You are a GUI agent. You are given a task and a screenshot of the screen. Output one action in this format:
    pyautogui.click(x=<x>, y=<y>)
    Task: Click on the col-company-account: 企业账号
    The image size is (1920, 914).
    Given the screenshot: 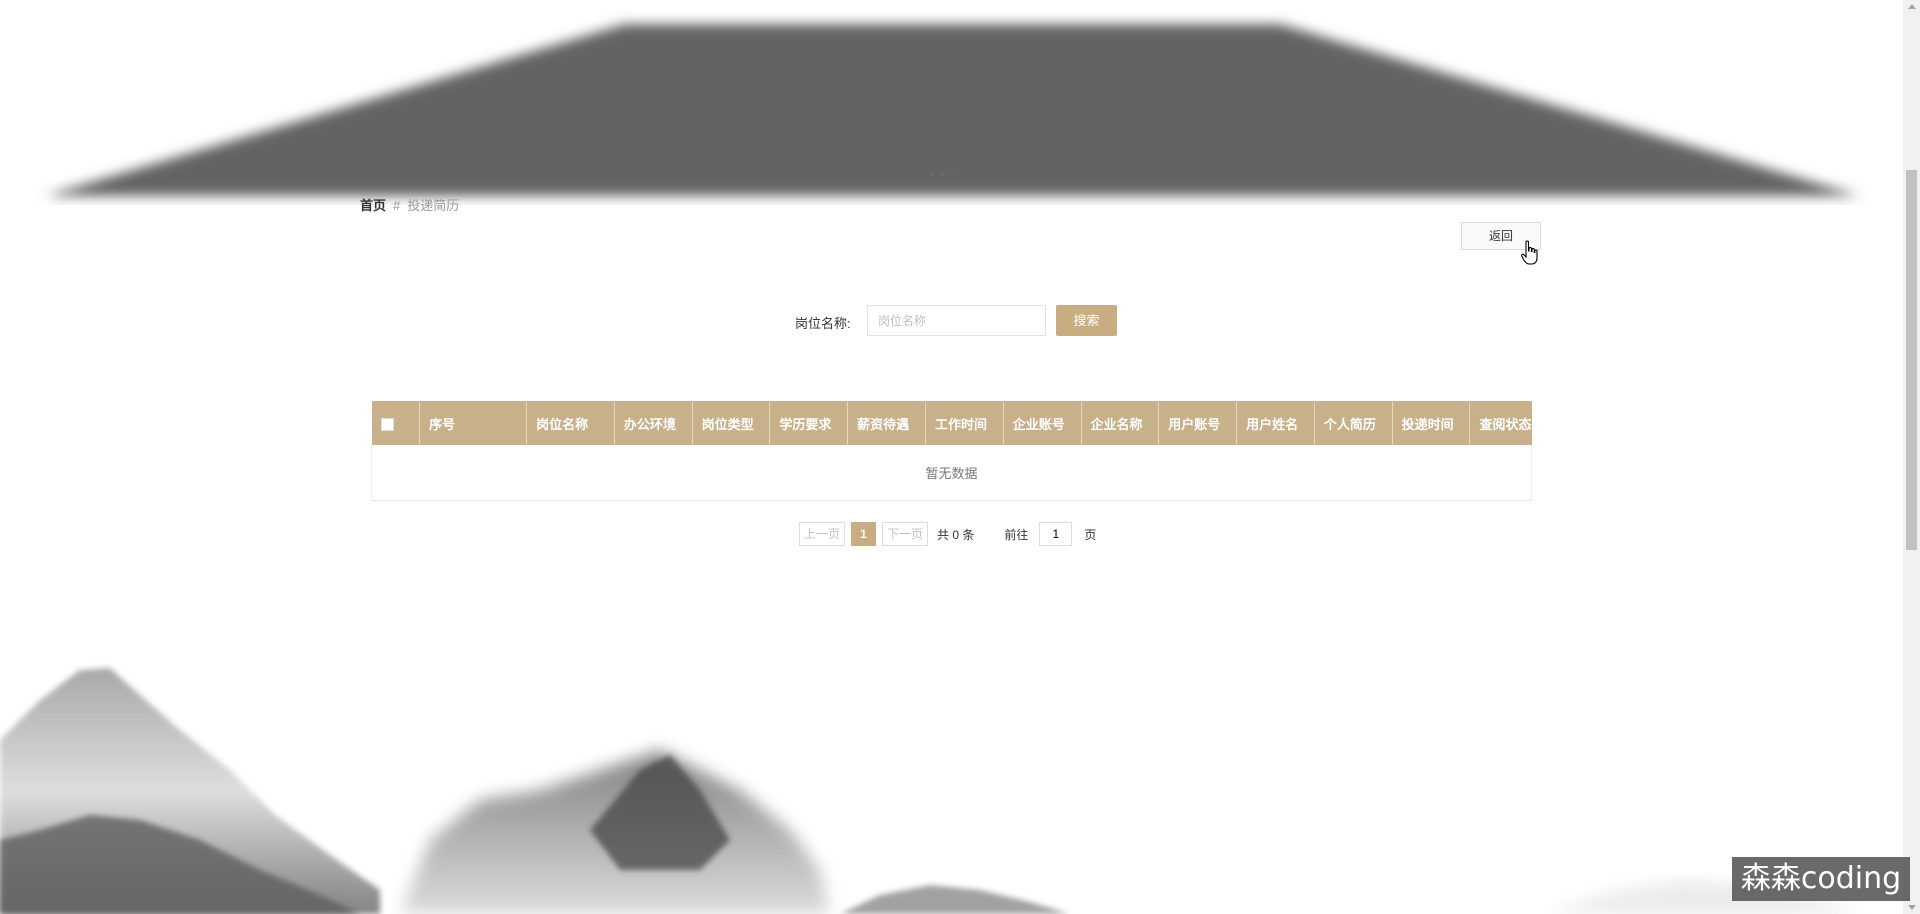 What is the action you would take?
    pyautogui.click(x=1042, y=423)
    